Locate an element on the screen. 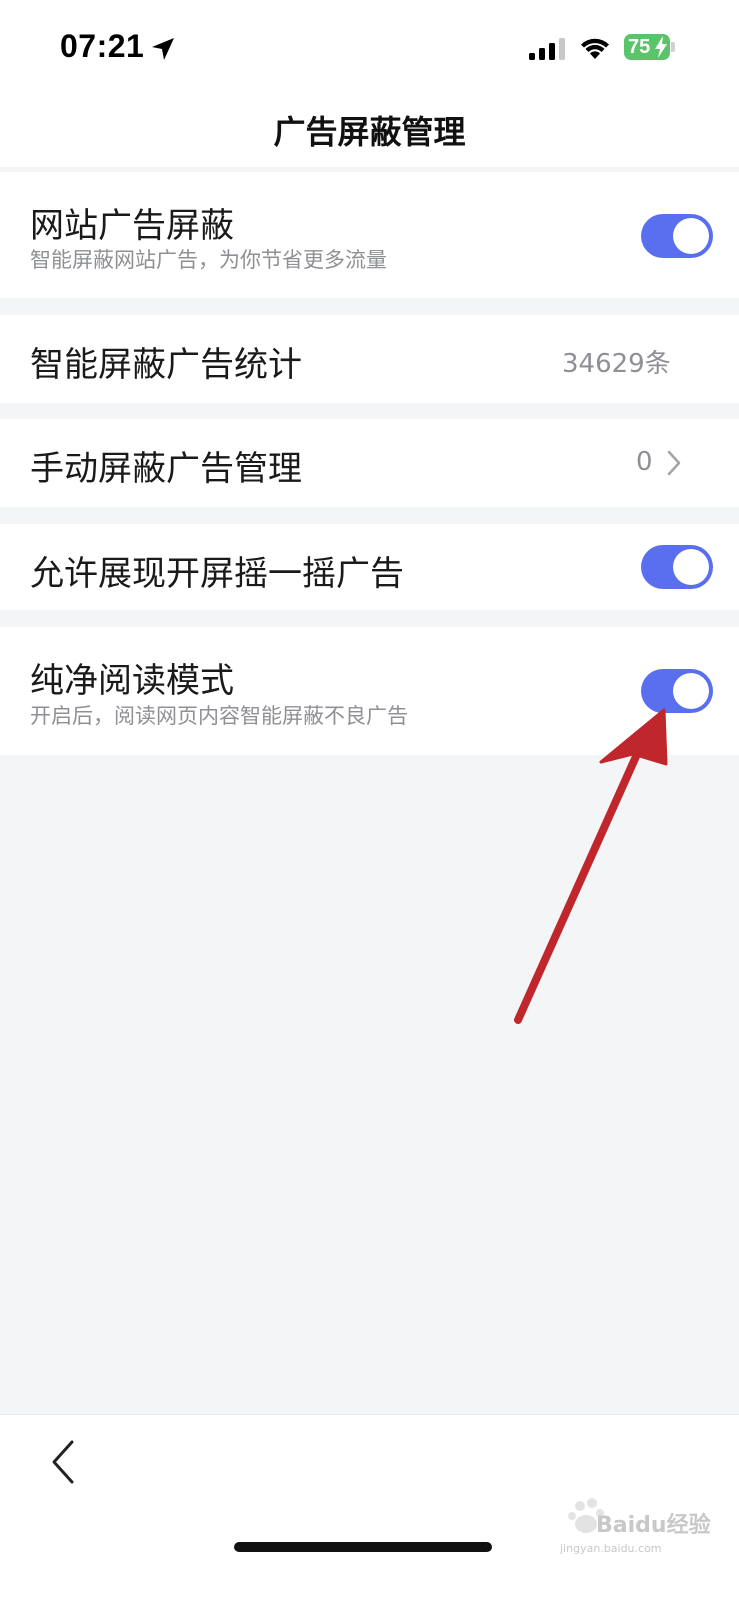 This screenshot has width=739, height=1600. chevron-right-icon is located at coordinates (674, 463).